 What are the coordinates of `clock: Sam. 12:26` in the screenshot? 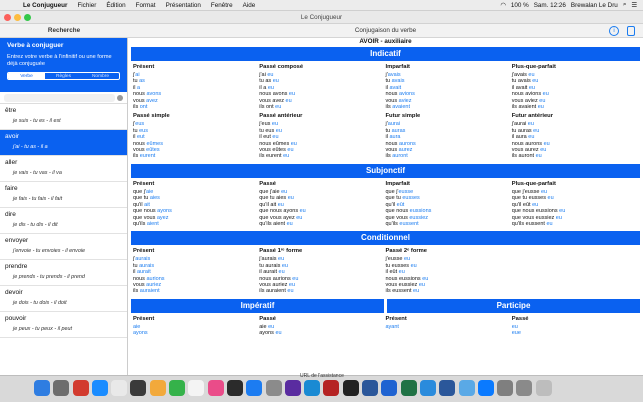 It's located at (550, 5).